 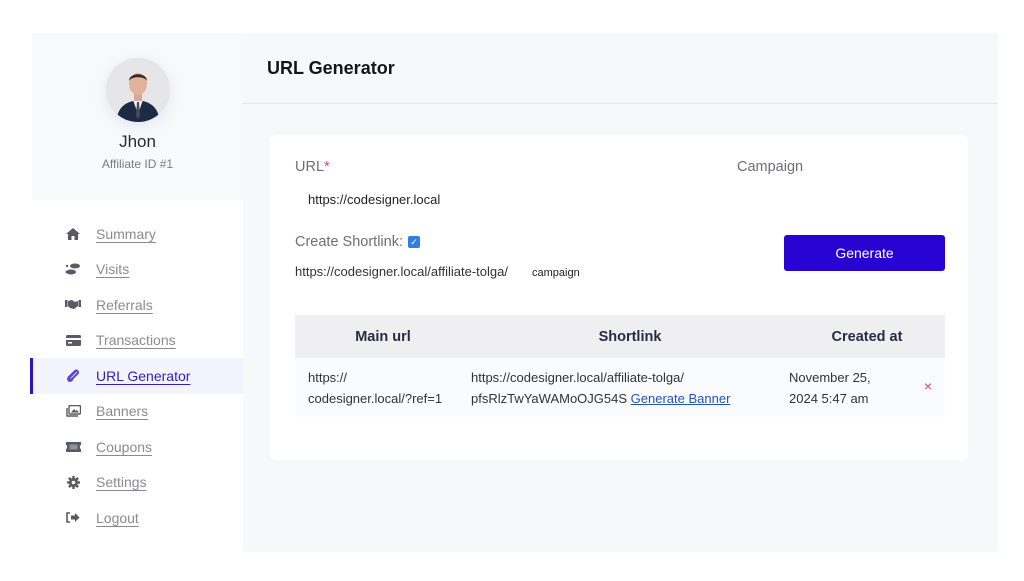 What do you see at coordinates (137, 164) in the screenshot?
I see `affiliate-id: Affiliate ID #1` at bounding box center [137, 164].